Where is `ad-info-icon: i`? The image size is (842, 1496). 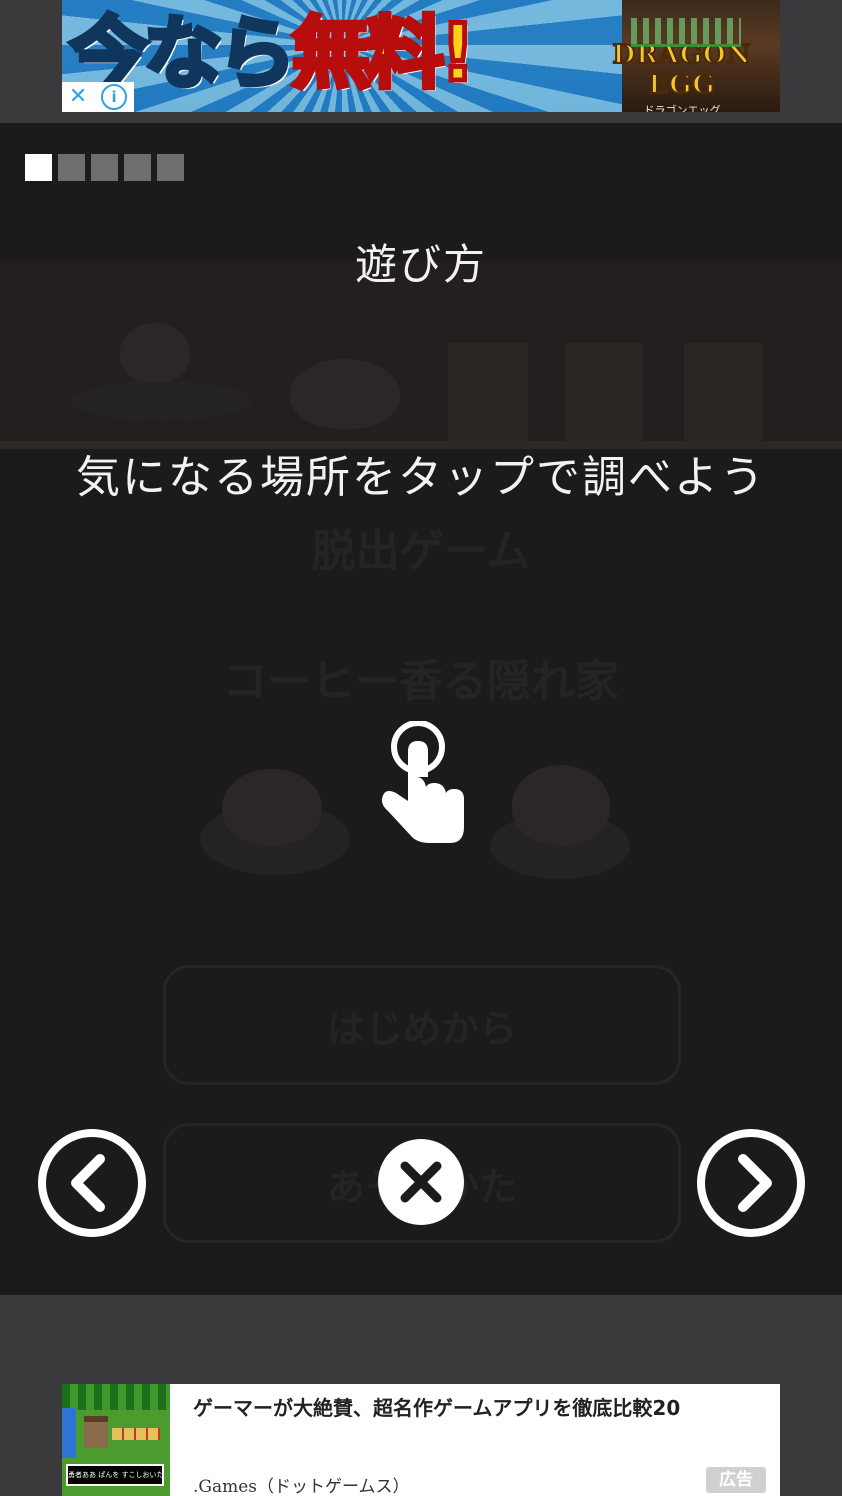 ad-info-icon: i is located at coordinates (114, 97).